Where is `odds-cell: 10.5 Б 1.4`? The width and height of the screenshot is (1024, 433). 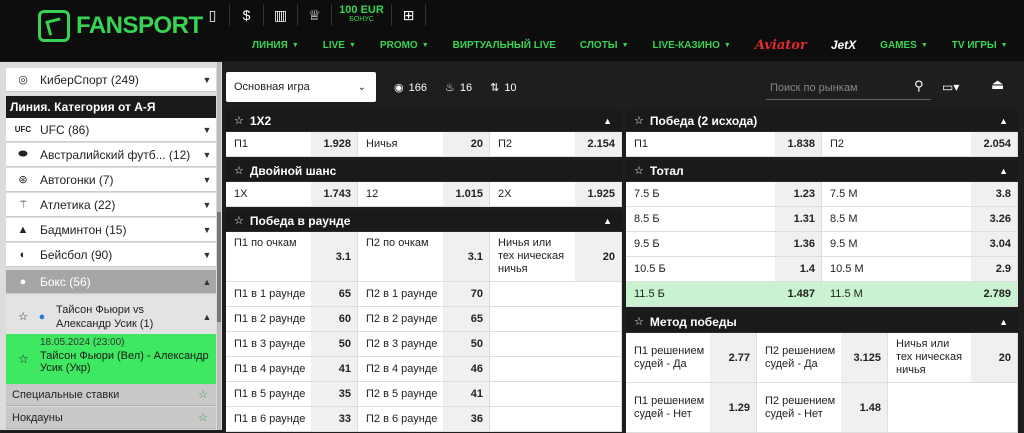
odds-cell: 10.5 Б 1.4 is located at coordinates (724, 269).